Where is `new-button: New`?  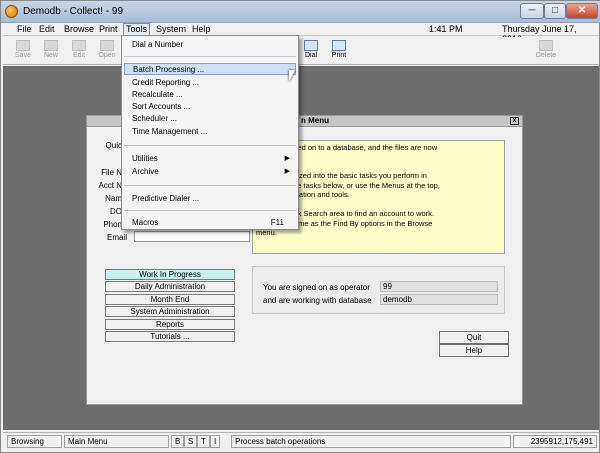
new-button: New is located at coordinates (51, 50).